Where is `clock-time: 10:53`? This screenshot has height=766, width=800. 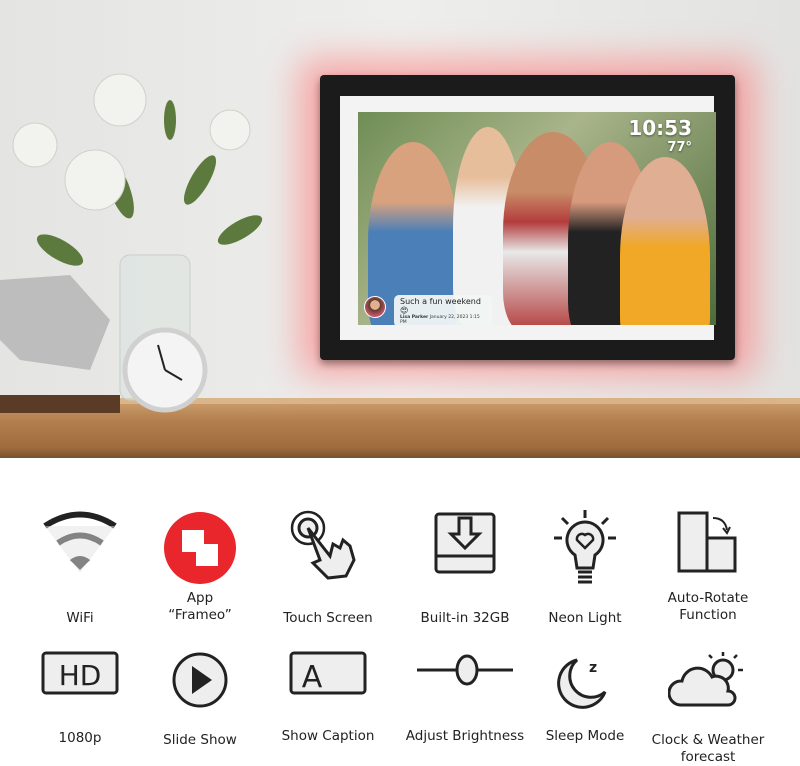 clock-time: 10:53 is located at coordinates (660, 128).